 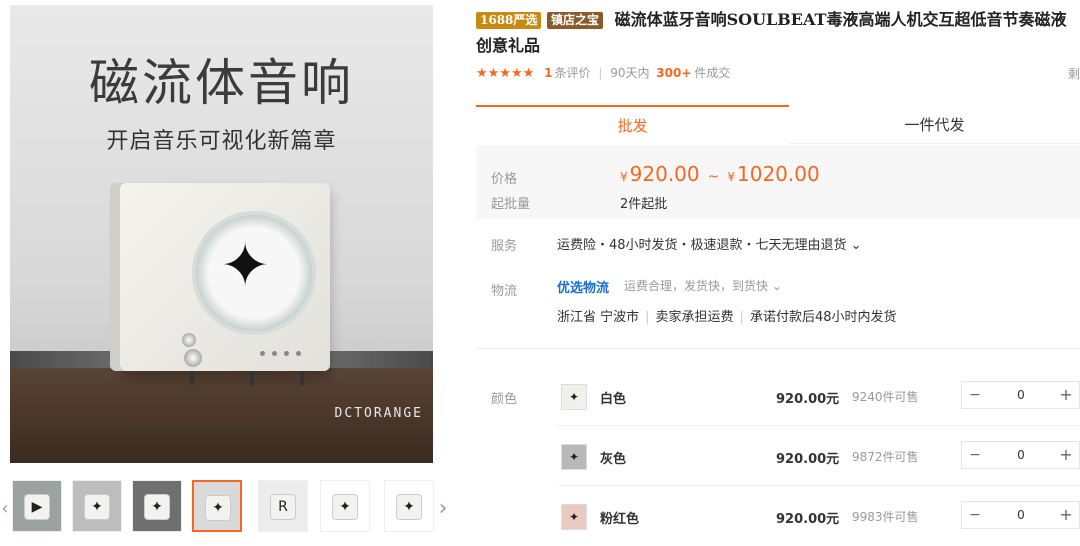 I want to click on review-count: 1, so click(x=548, y=73).